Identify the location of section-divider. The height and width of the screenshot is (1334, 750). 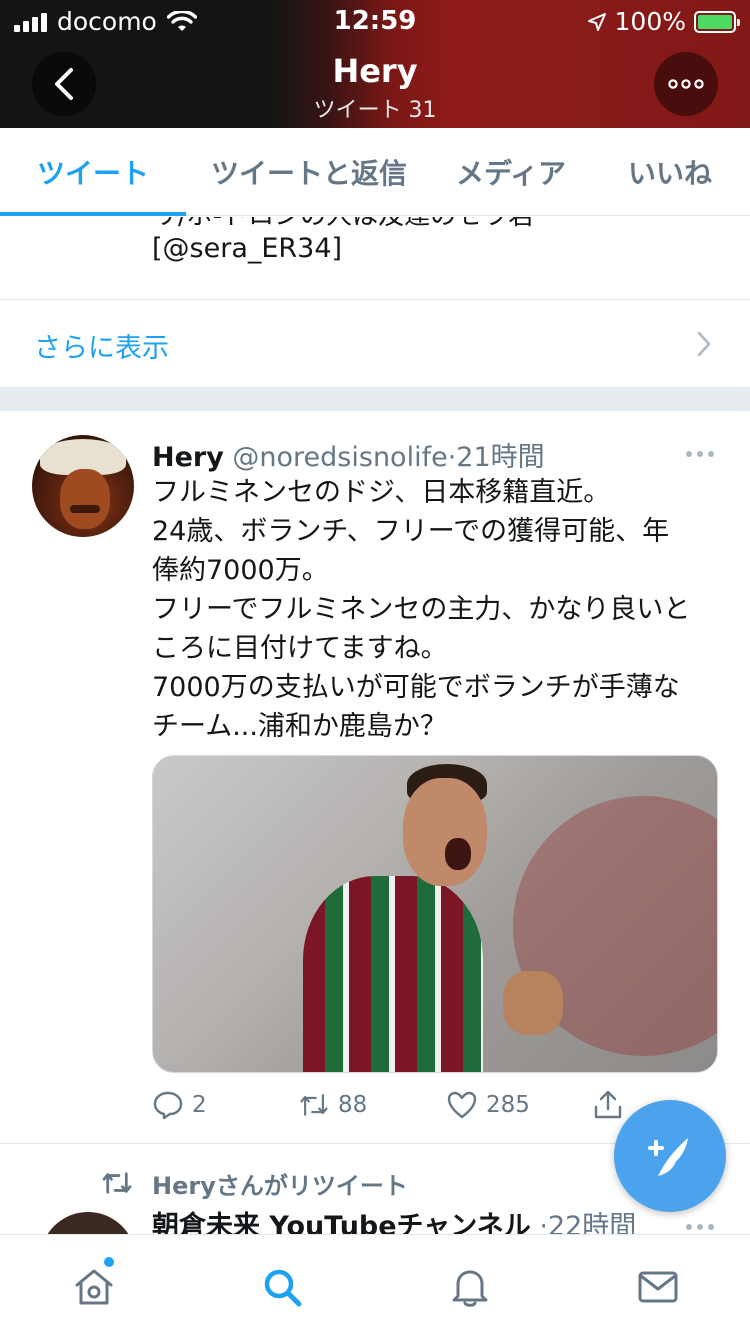
(375, 399).